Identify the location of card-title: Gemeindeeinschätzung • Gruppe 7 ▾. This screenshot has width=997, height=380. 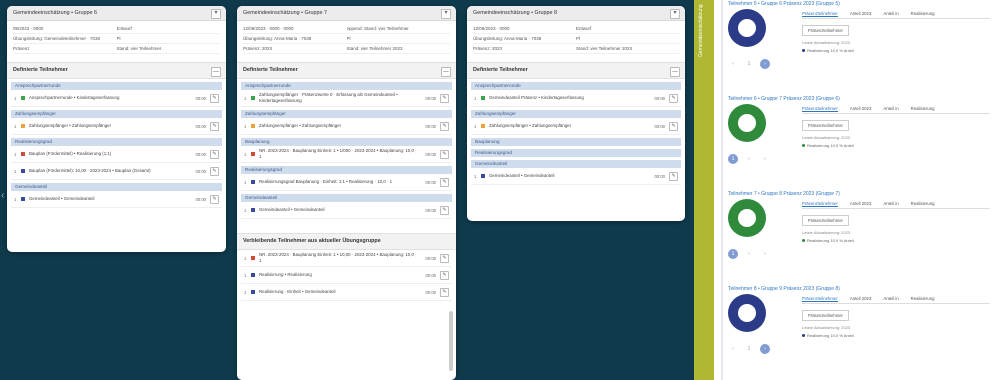
(346, 13).